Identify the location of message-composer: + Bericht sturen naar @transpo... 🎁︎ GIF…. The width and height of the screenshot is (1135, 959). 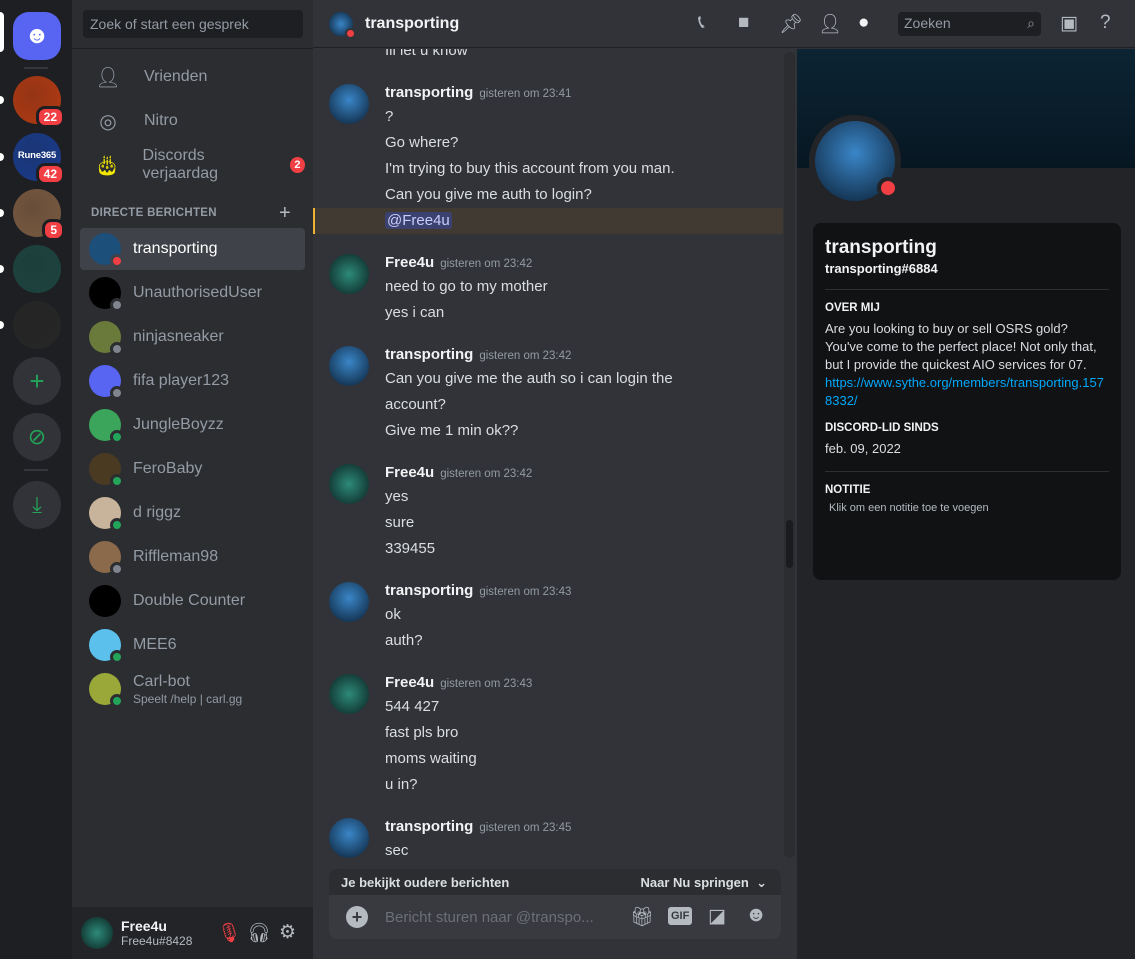
(555, 917).